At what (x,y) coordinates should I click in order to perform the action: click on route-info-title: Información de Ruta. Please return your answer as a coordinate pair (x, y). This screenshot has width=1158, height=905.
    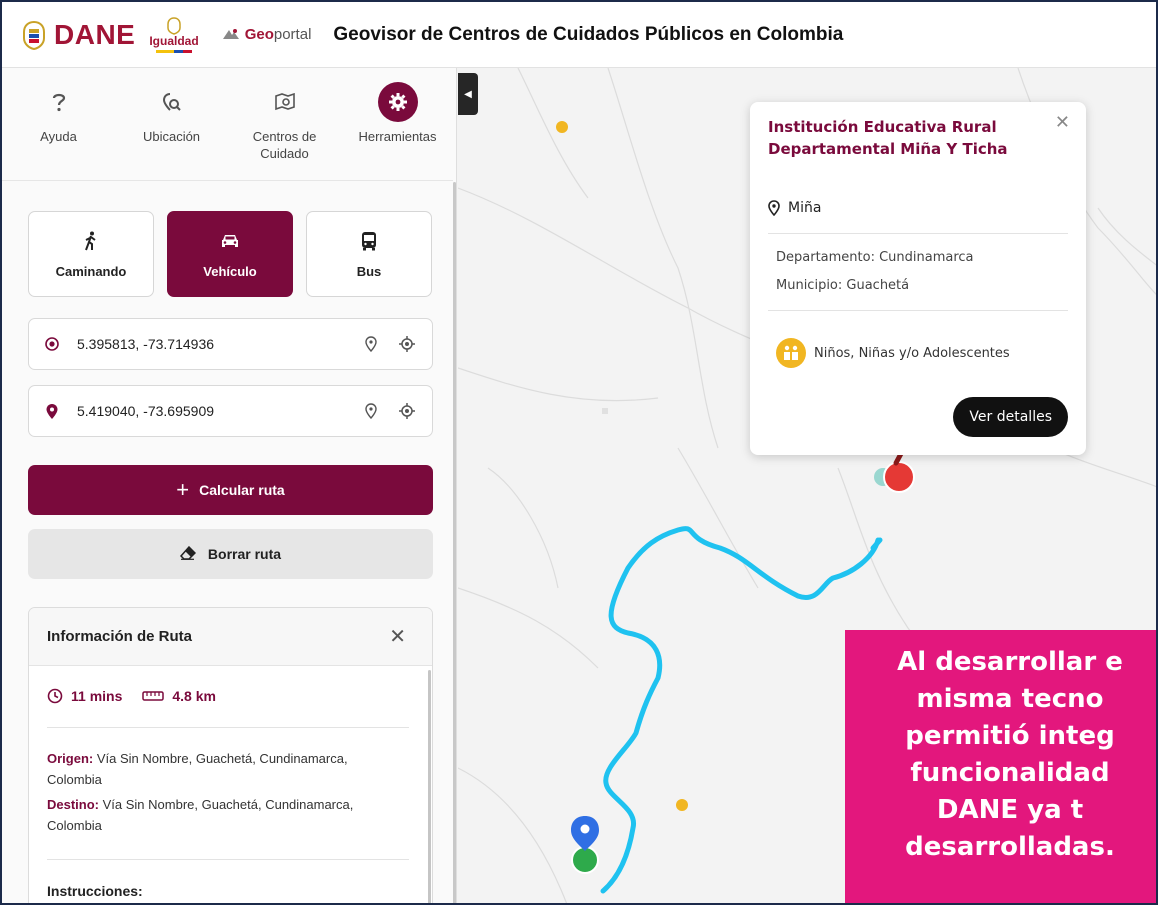
    Looking at the image, I should click on (120, 636).